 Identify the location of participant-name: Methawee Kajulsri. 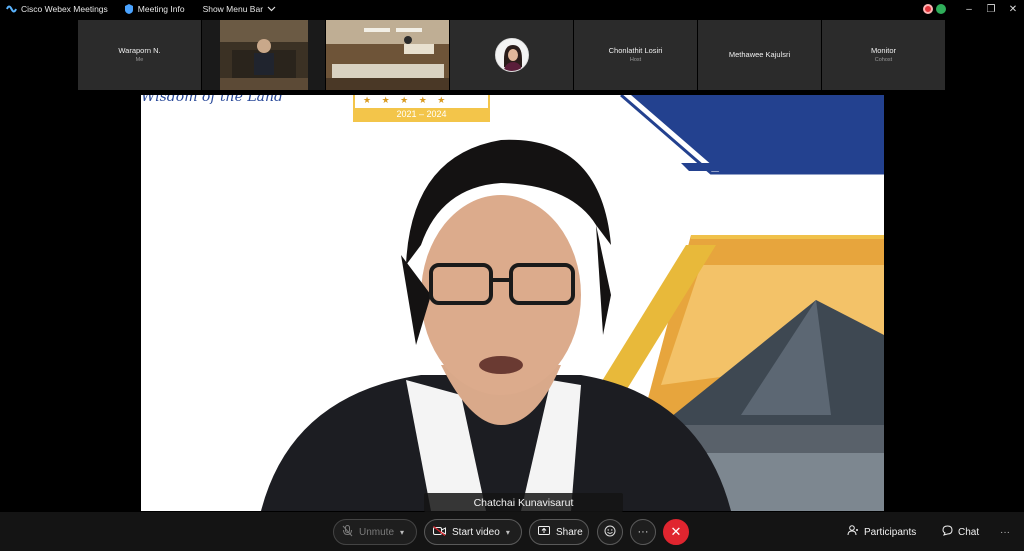
(759, 54).